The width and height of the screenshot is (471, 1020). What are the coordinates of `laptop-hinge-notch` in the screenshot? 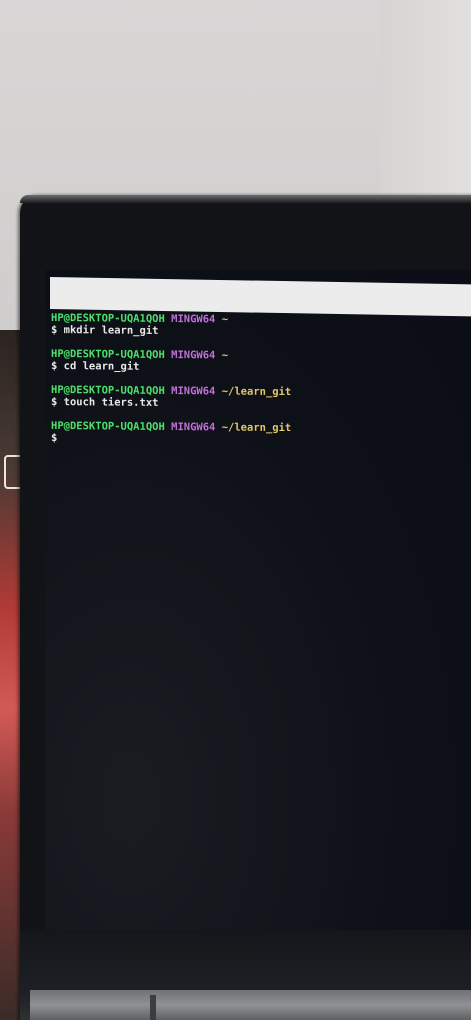 It's located at (153, 1007).